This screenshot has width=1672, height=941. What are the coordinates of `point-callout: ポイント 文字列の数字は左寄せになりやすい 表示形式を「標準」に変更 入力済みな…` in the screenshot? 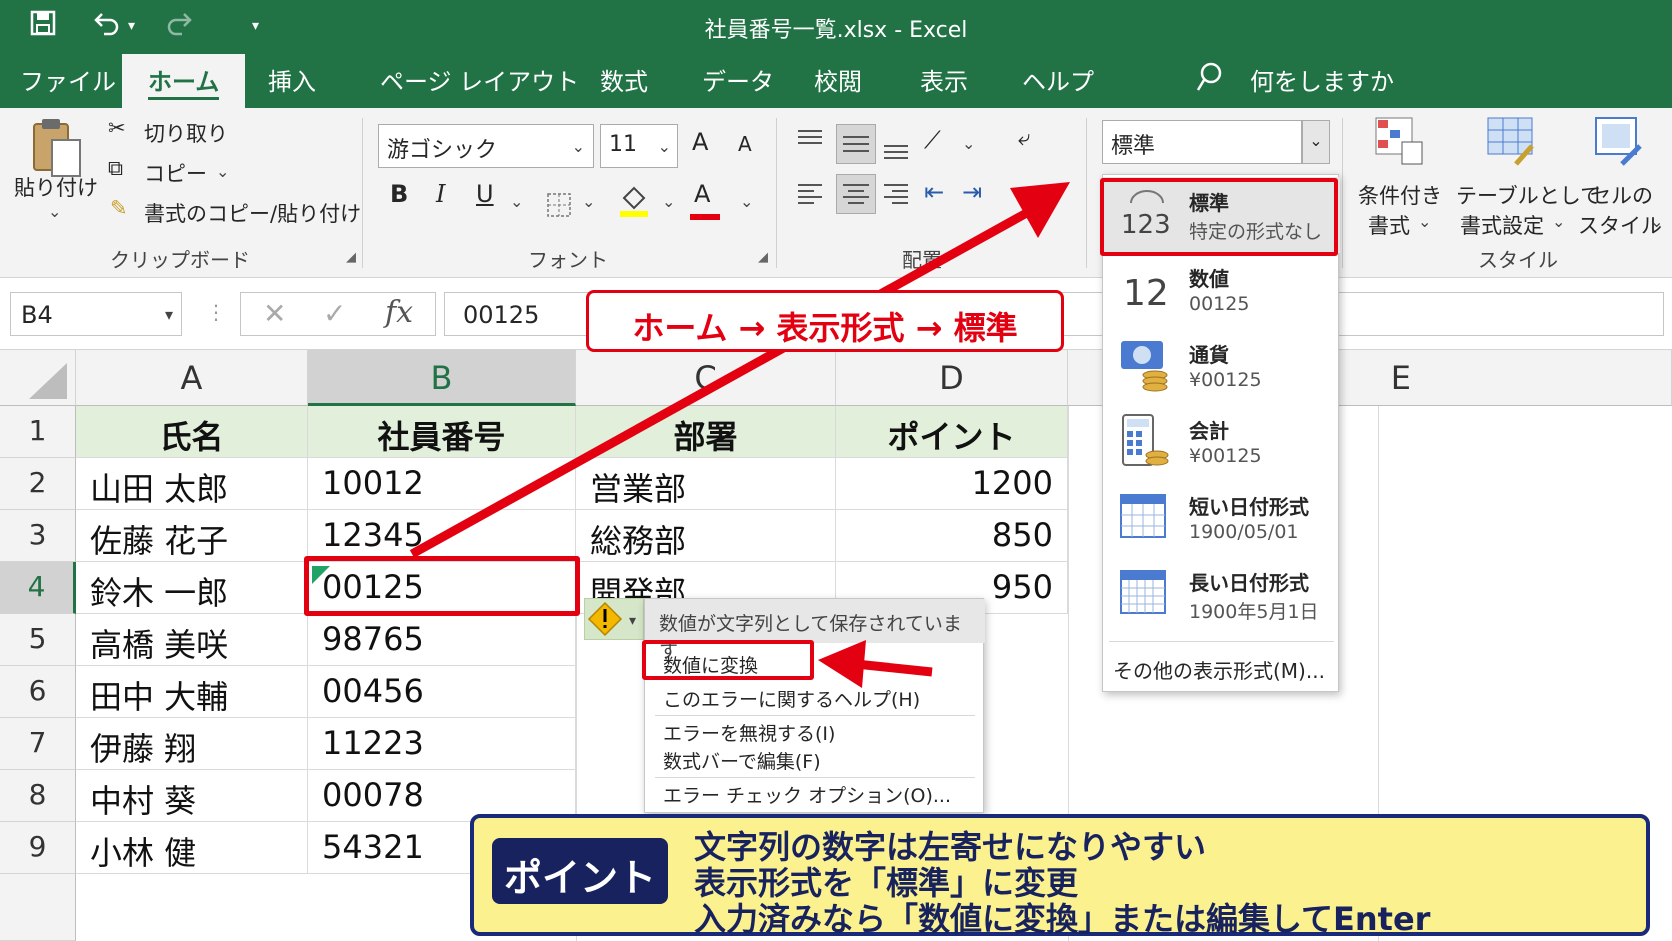 It's located at (1060, 876).